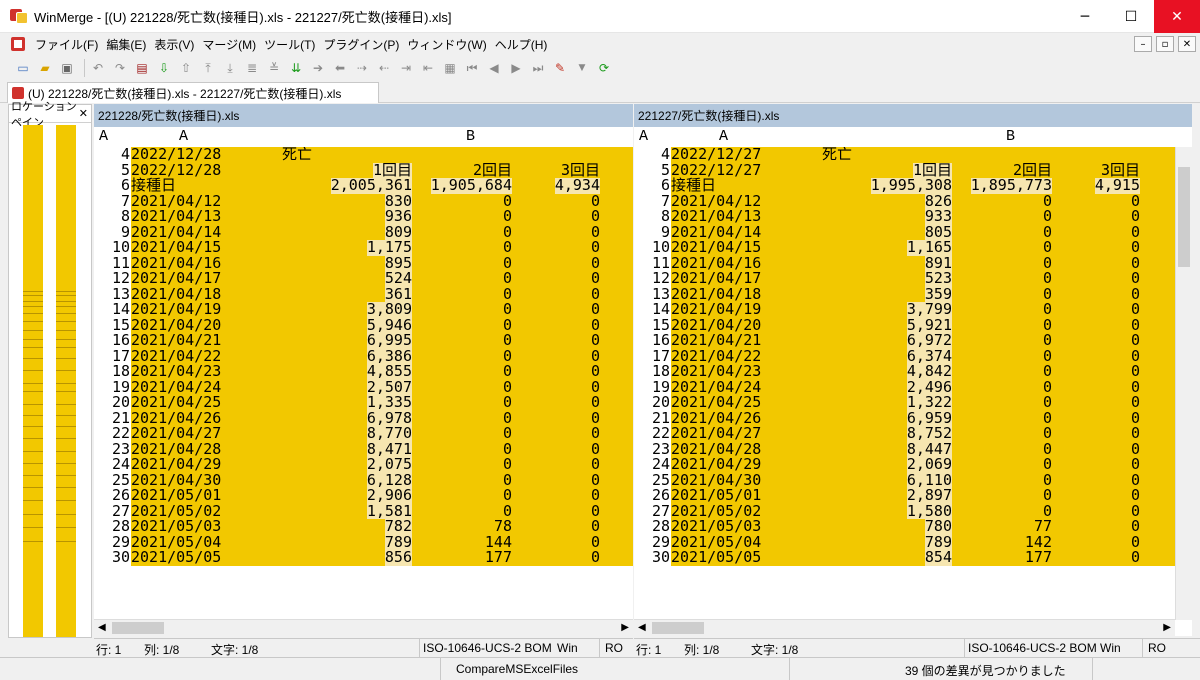 The height and width of the screenshot is (680, 1200). Describe the element at coordinates (126, 44) in the screenshot. I see `menu-edit: 編集(E)` at that location.